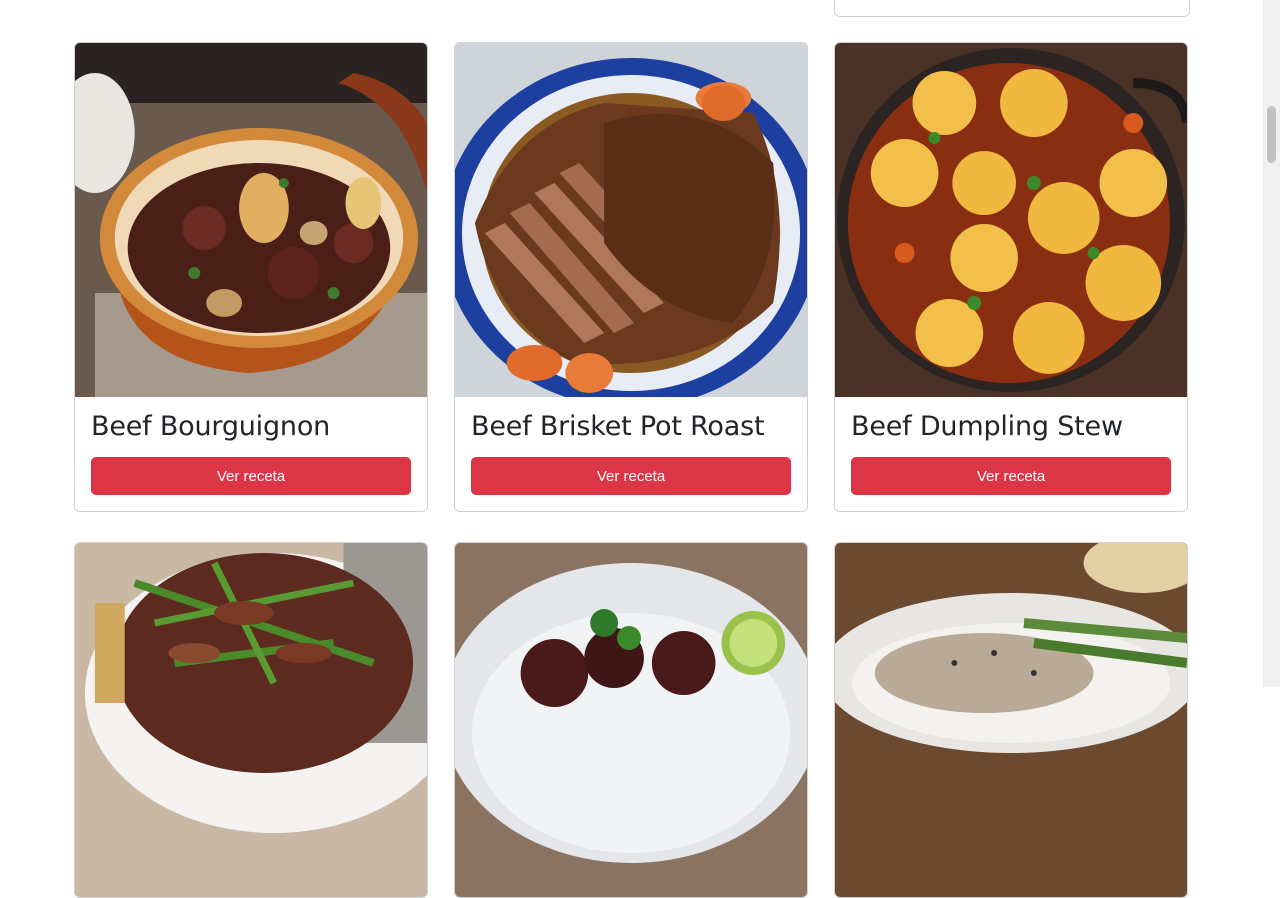  What do you see at coordinates (1271, 134) in the screenshot?
I see `scrollbar-thumb` at bounding box center [1271, 134].